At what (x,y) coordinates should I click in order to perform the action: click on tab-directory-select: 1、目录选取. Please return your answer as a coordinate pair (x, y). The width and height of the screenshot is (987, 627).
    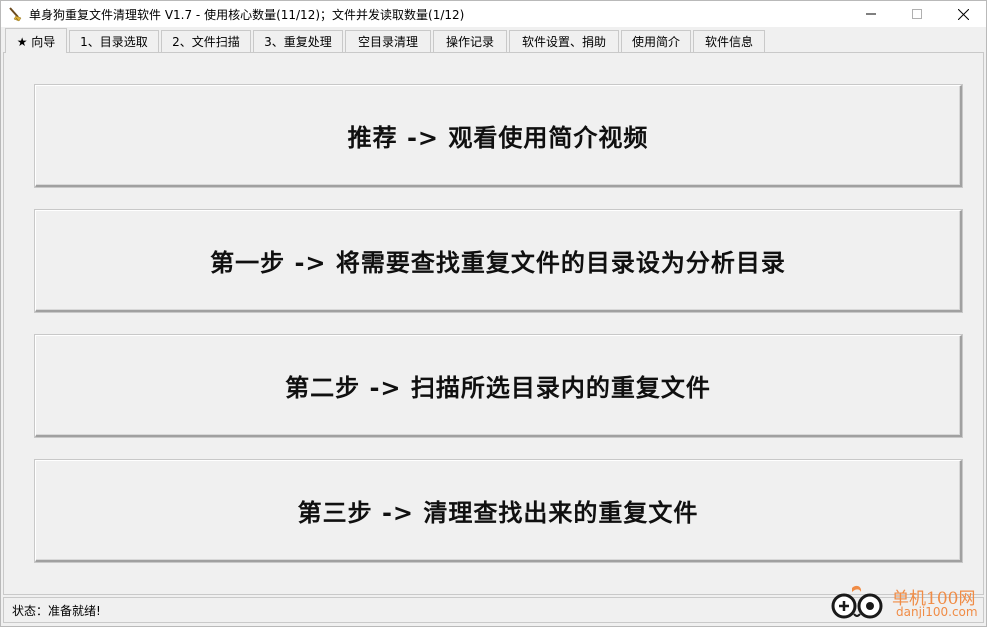
    Looking at the image, I should click on (114, 41).